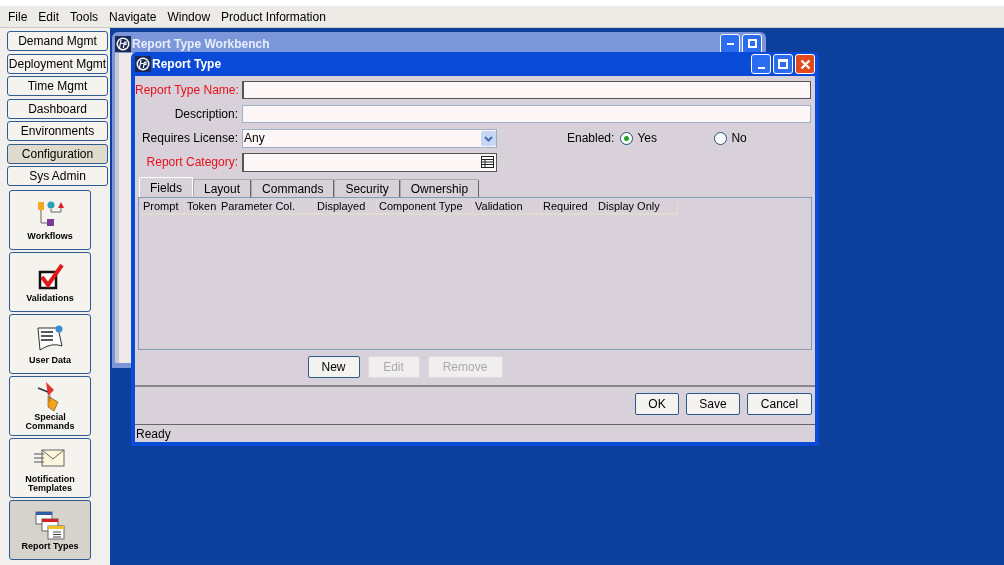 This screenshot has width=1004, height=565. What do you see at coordinates (18, 16) in the screenshot?
I see `menu-item: File` at bounding box center [18, 16].